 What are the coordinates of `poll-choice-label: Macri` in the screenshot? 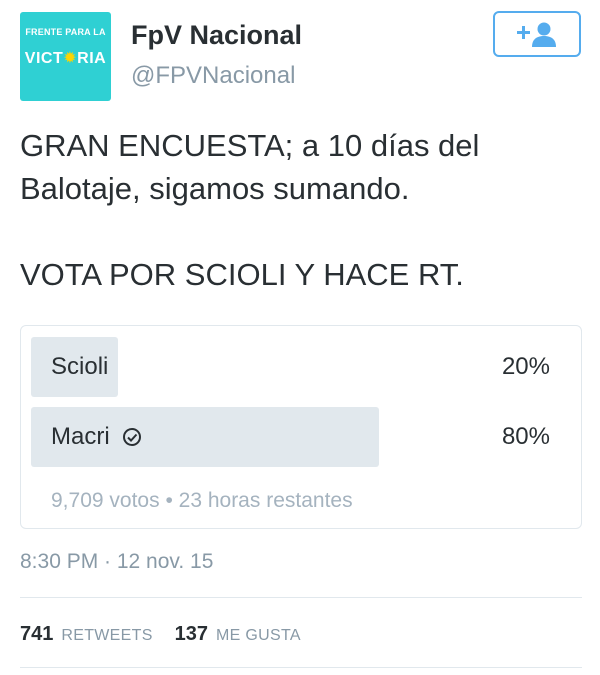 It's located at (96, 437).